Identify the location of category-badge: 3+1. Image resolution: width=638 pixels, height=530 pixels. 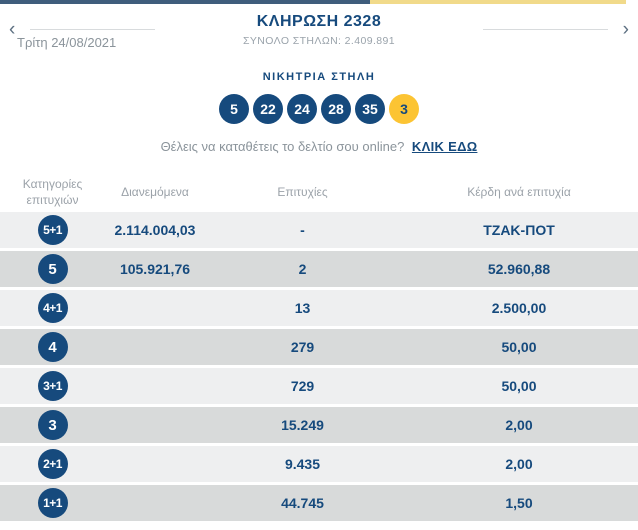
(52, 386).